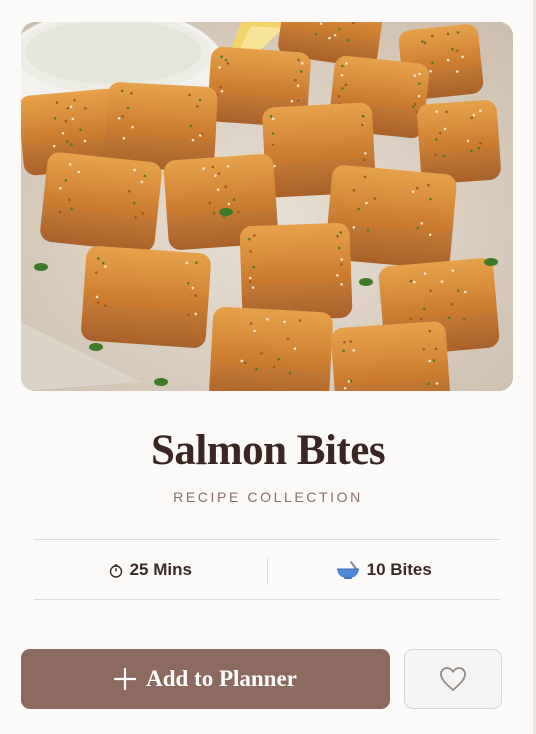 This screenshot has width=536, height=734. What do you see at coordinates (160, 569) in the screenshot?
I see `prep-time-value: 25 Mins` at bounding box center [160, 569].